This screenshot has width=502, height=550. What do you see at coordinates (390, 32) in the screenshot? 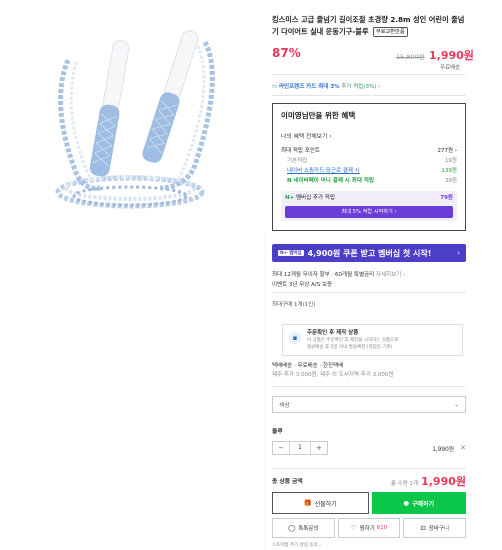
I see `free-exchange-badge: 무료교환반품` at bounding box center [390, 32].